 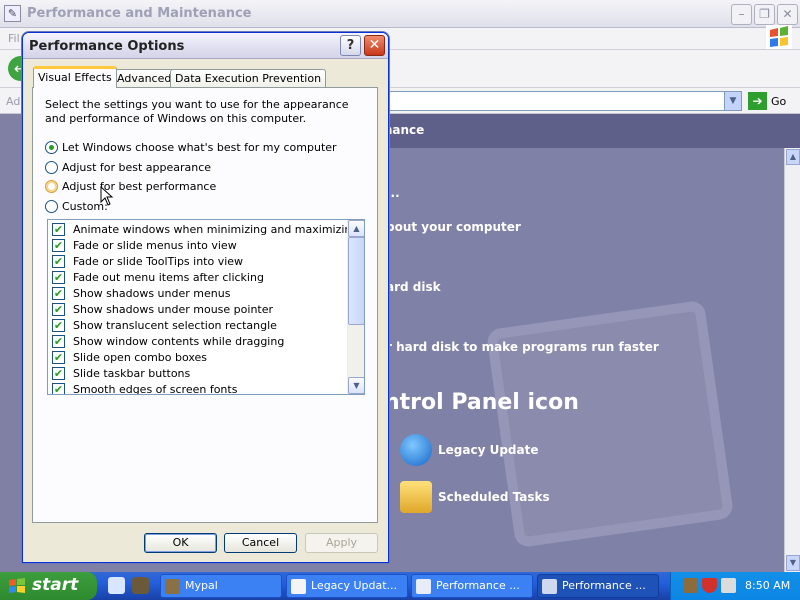 I want to click on list-item: ✔ Show window contents while dragging, so click(x=168, y=341).